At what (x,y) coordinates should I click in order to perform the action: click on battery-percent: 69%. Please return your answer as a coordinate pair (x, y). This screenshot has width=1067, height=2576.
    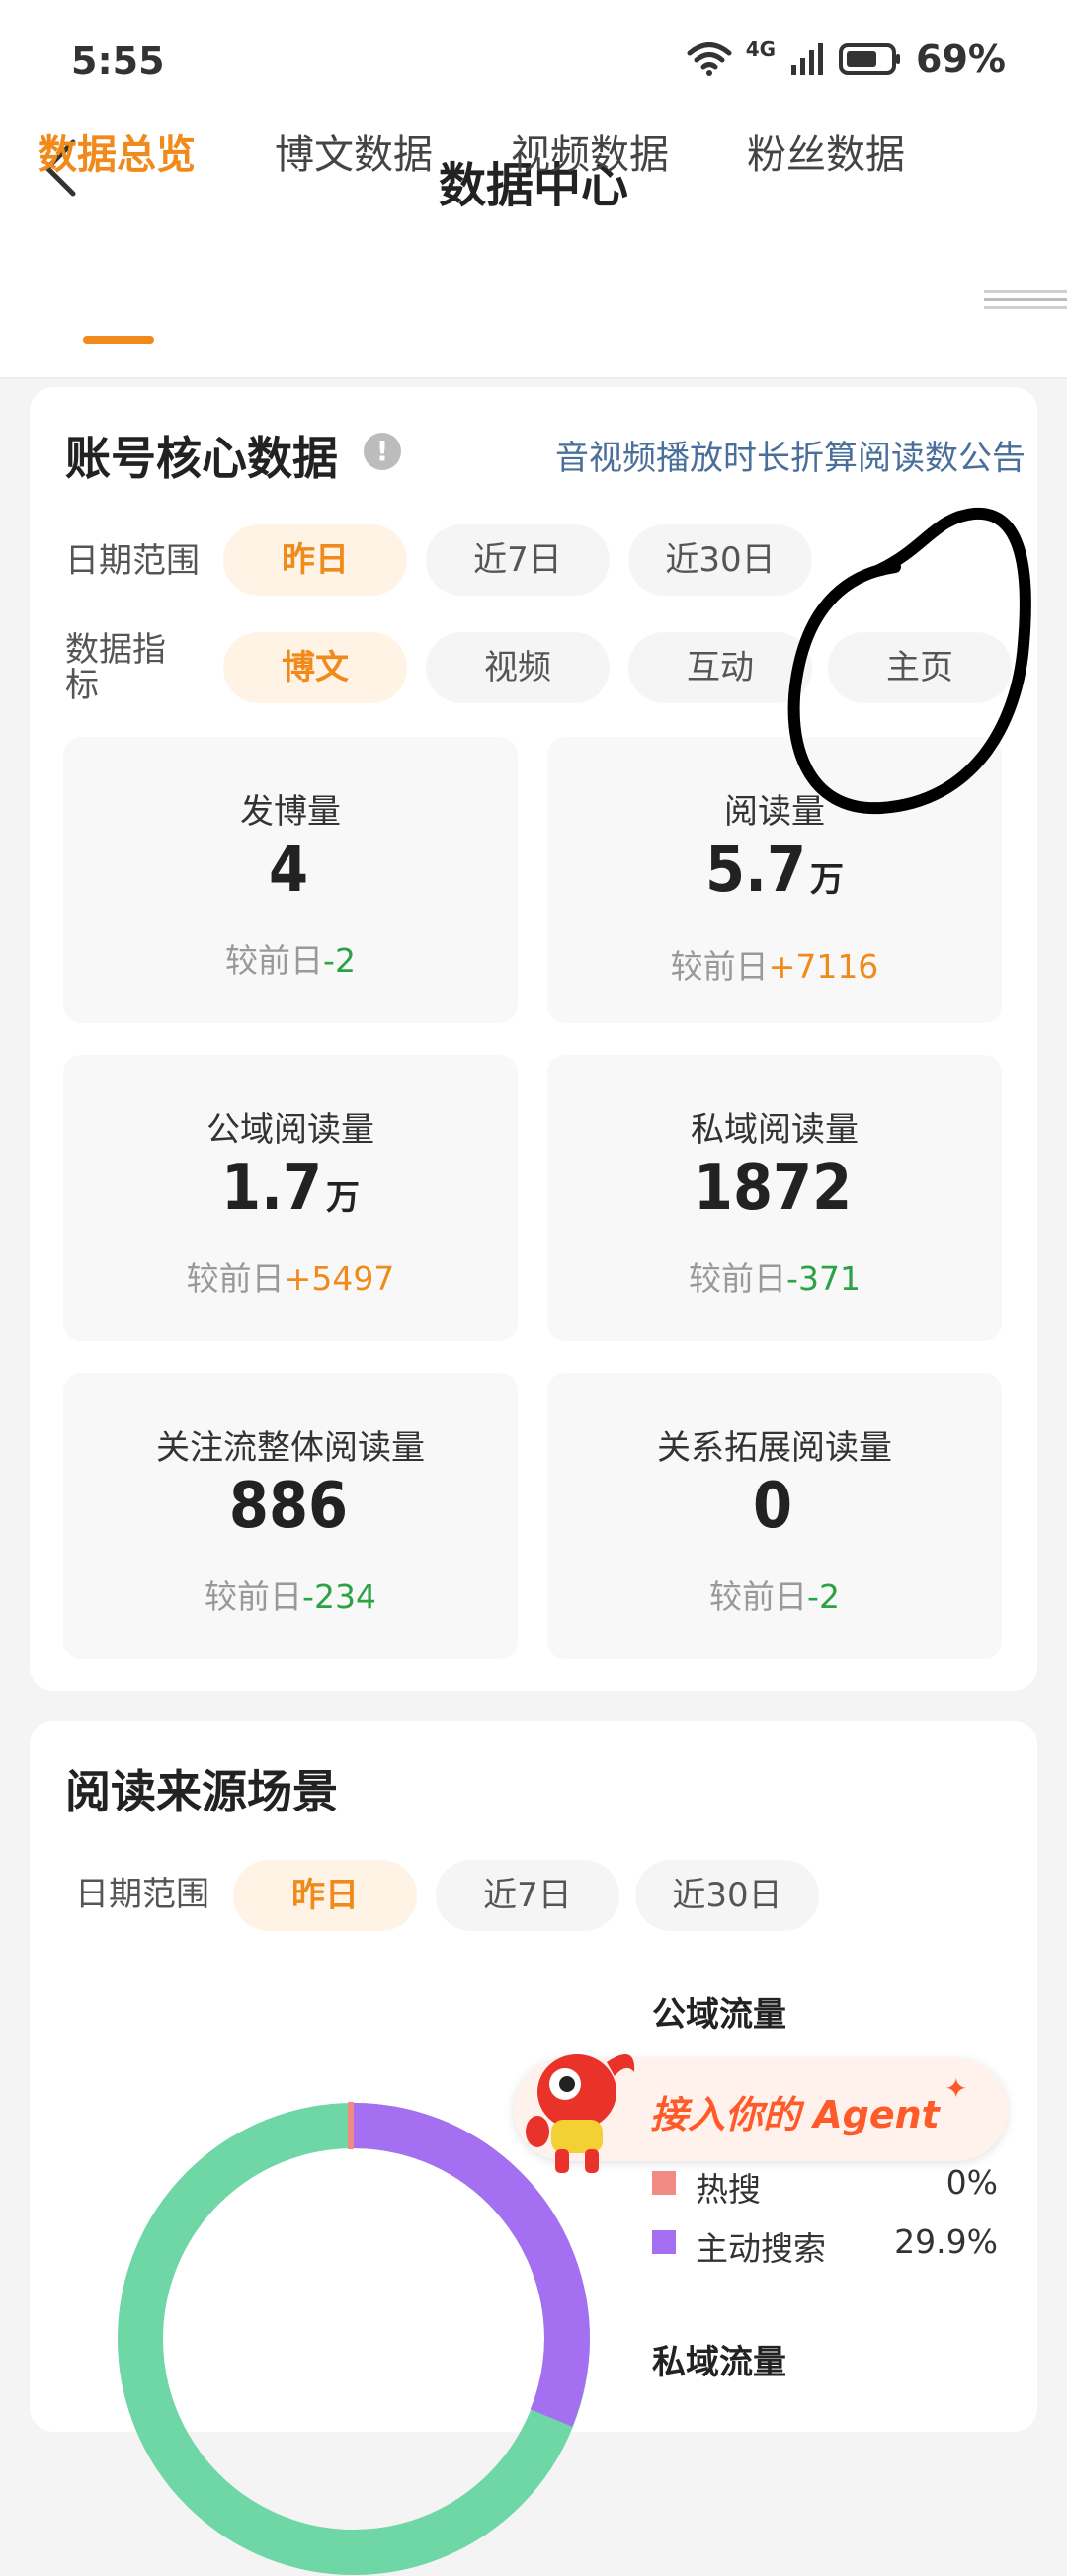
    Looking at the image, I should click on (961, 59).